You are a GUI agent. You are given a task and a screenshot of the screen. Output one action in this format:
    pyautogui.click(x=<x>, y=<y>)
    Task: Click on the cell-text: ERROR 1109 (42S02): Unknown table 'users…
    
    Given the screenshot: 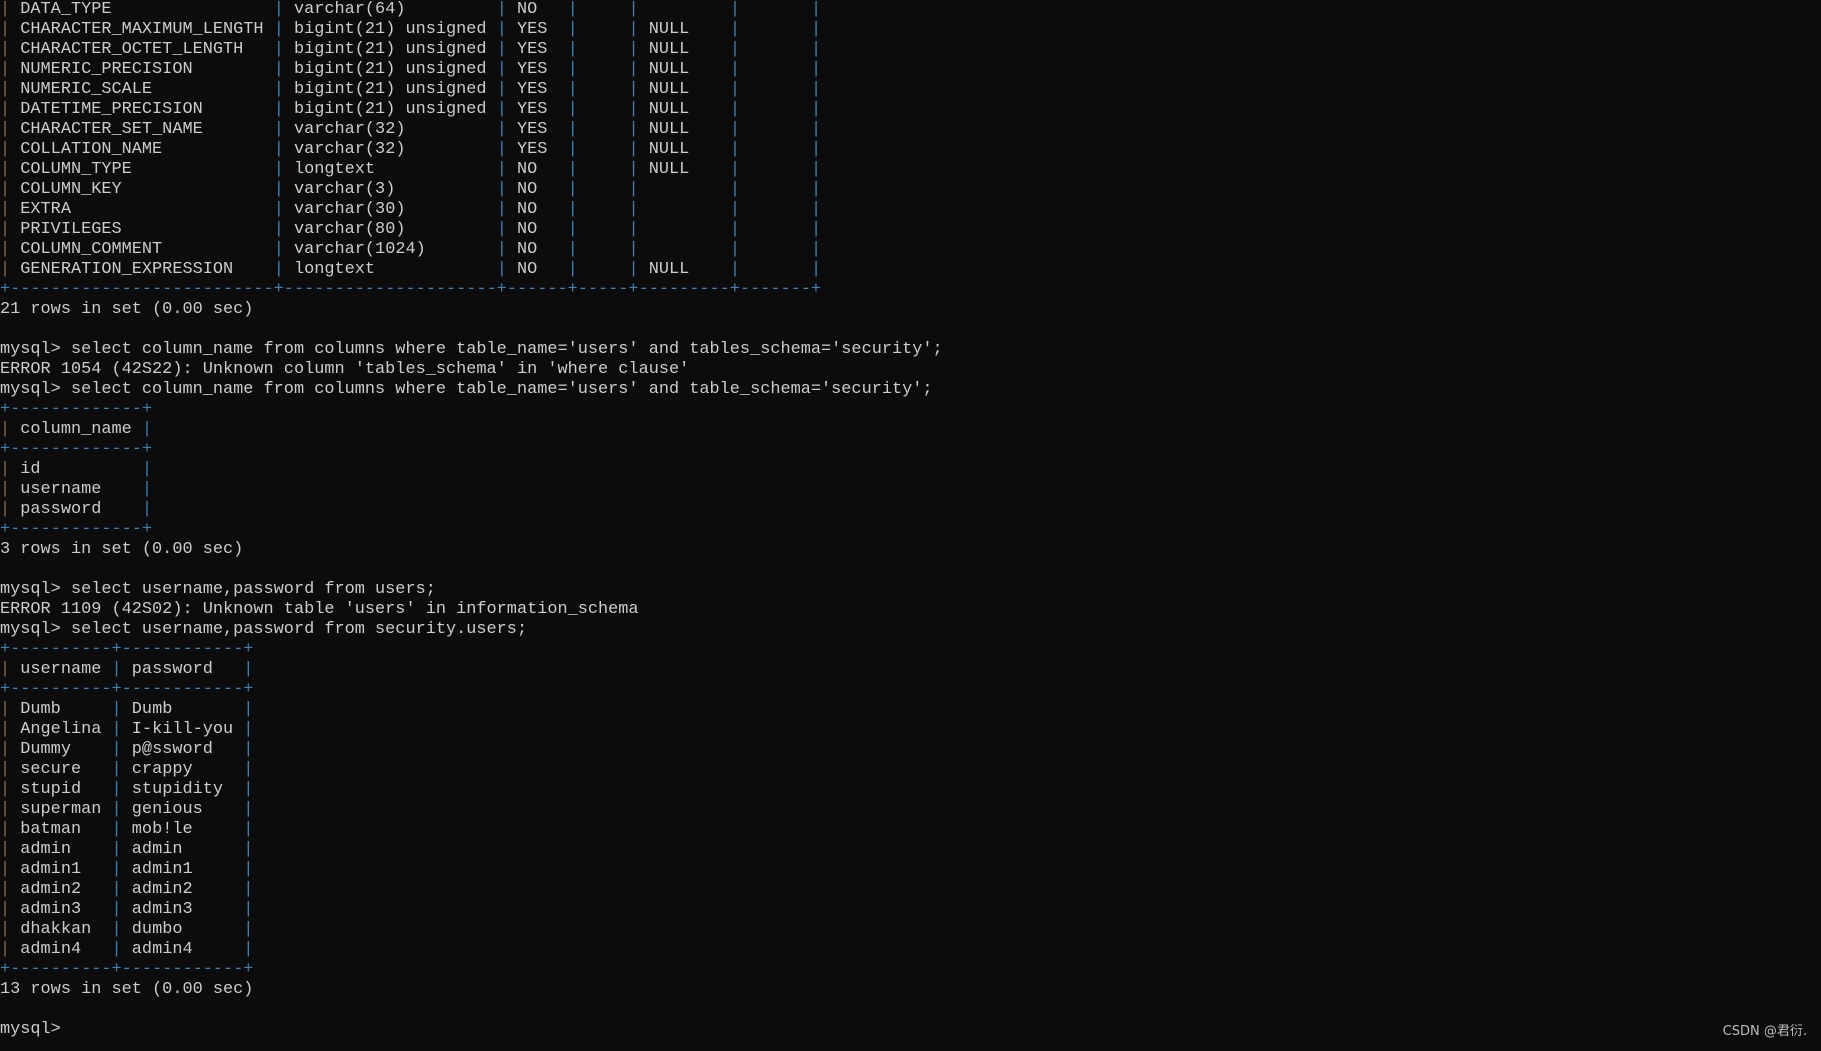 What is the action you would take?
    pyautogui.click(x=319, y=609)
    